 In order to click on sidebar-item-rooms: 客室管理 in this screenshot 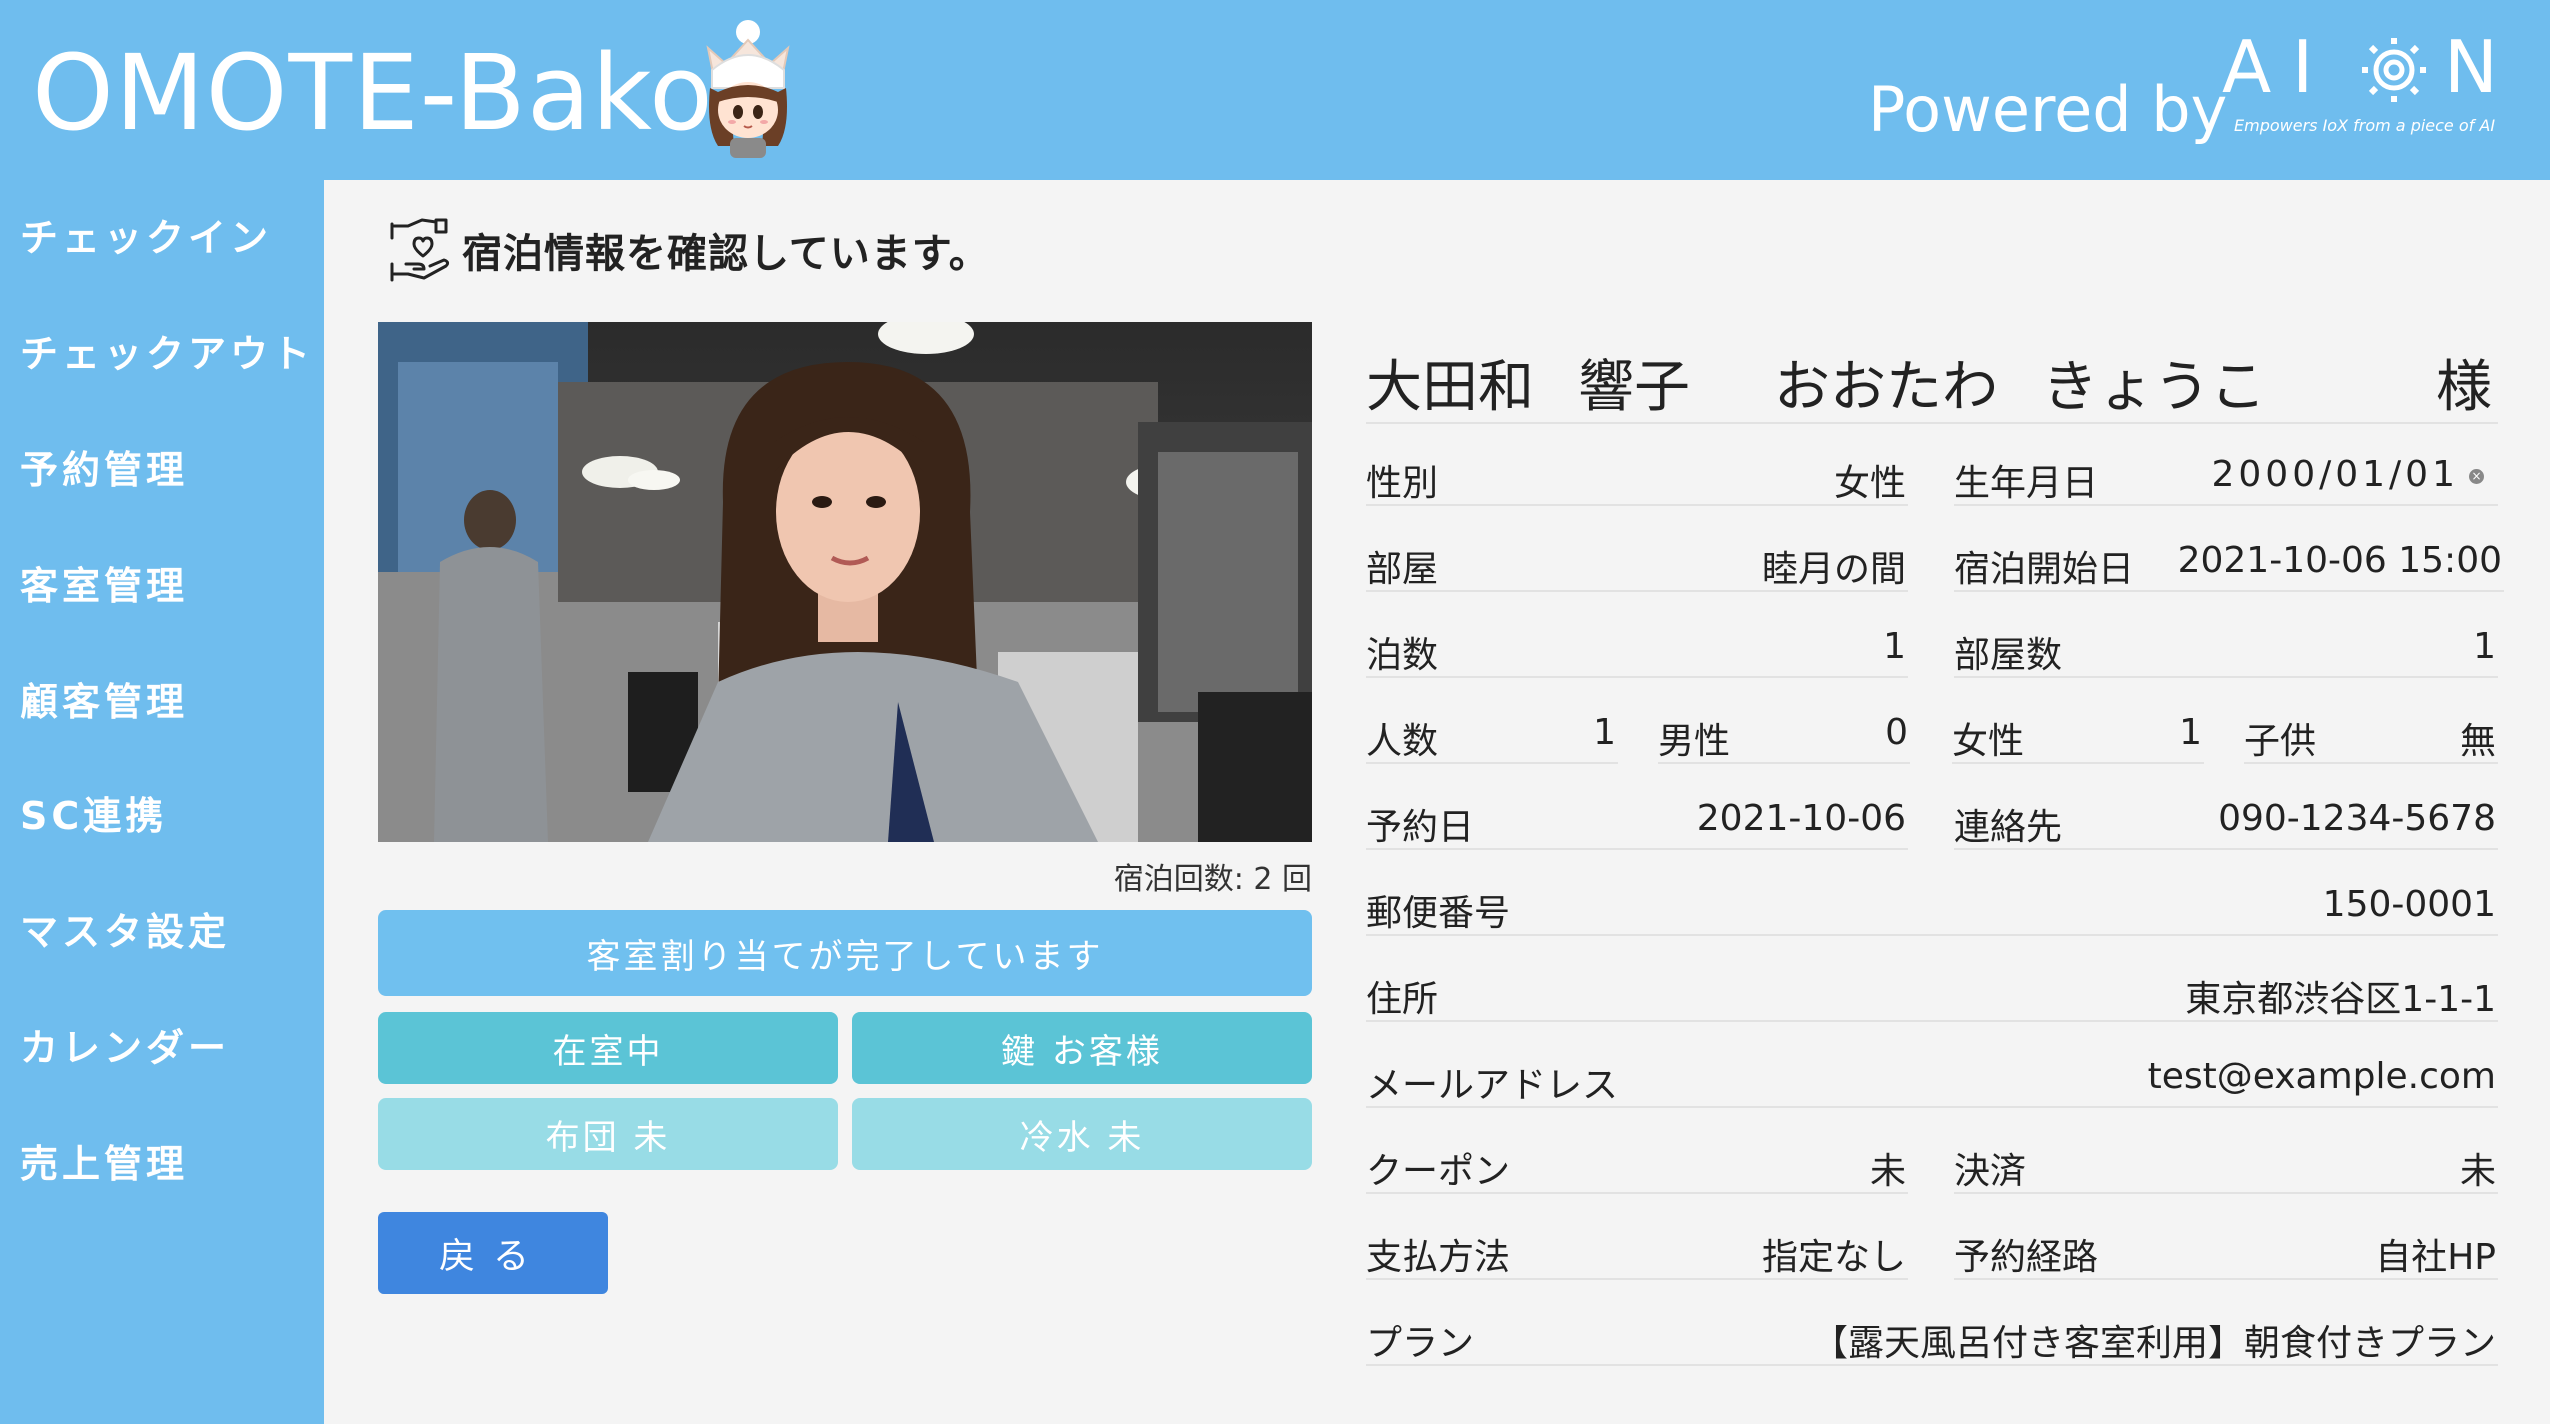, I will do `click(104, 586)`.